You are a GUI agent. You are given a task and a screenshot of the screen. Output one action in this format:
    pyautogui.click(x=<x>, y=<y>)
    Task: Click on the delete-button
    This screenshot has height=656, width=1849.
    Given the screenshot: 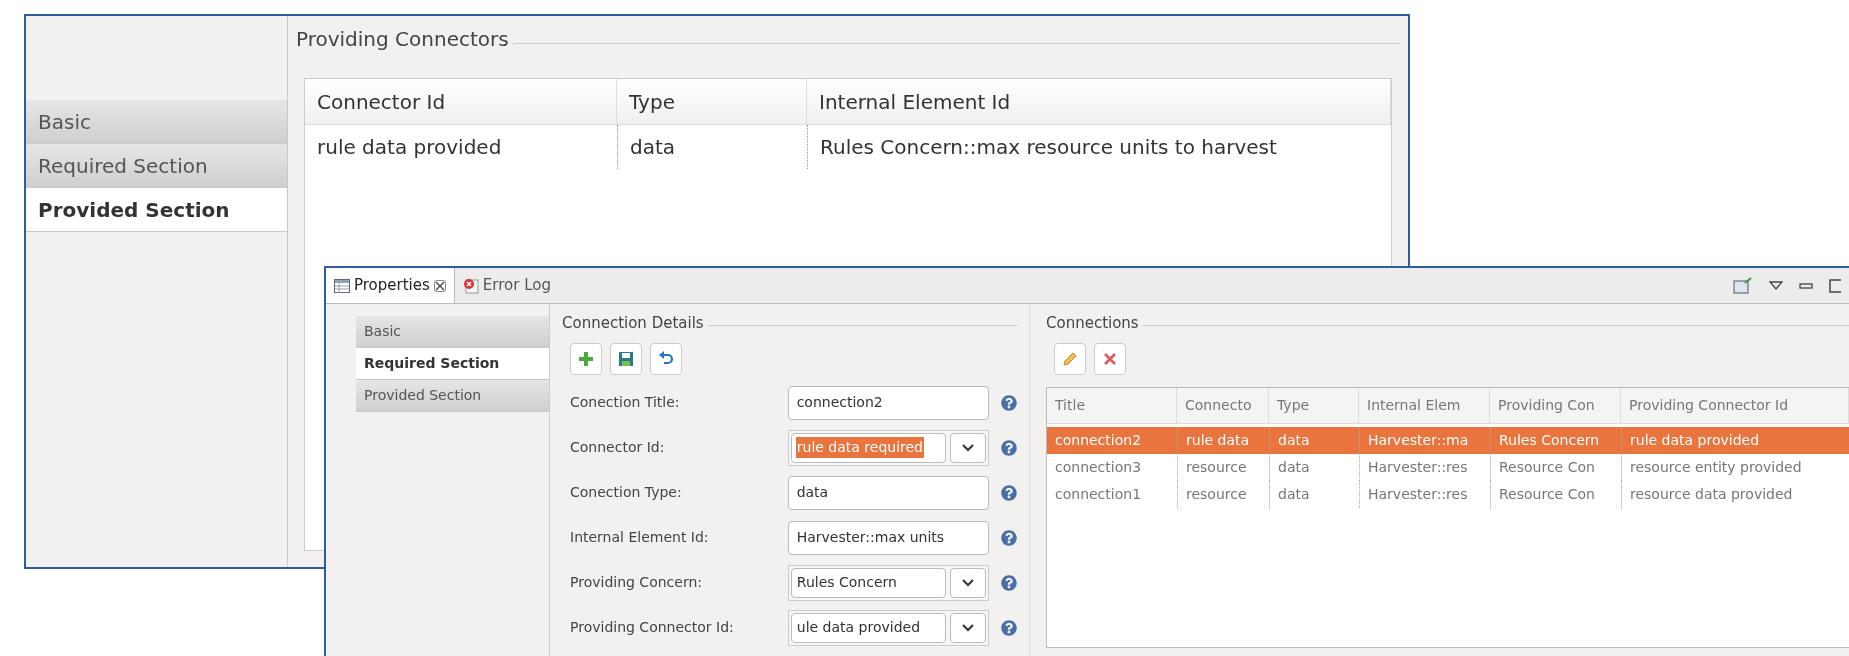 What is the action you would take?
    pyautogui.click(x=1110, y=358)
    